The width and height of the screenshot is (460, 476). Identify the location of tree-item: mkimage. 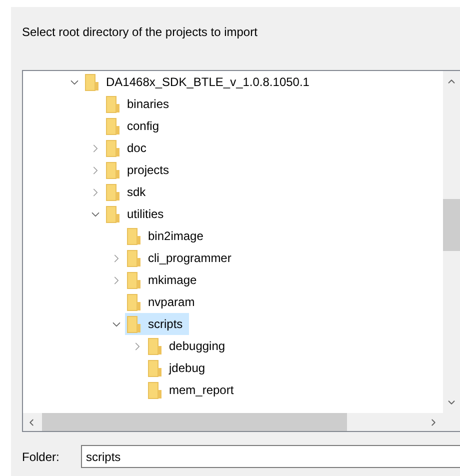
(164, 280).